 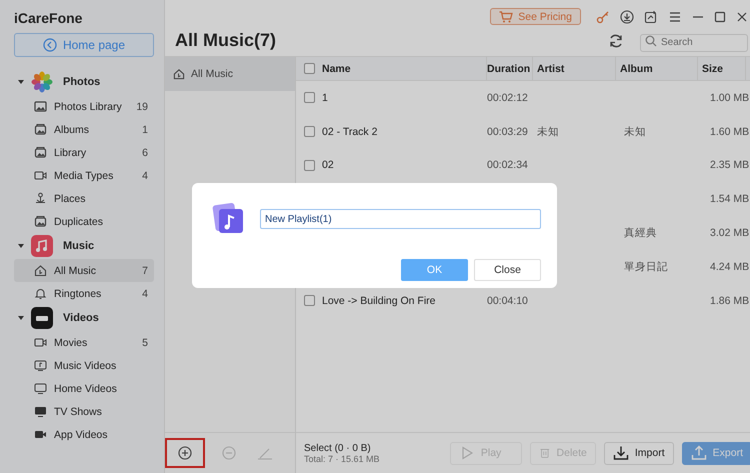 I want to click on column-header: Album, so click(x=657, y=68).